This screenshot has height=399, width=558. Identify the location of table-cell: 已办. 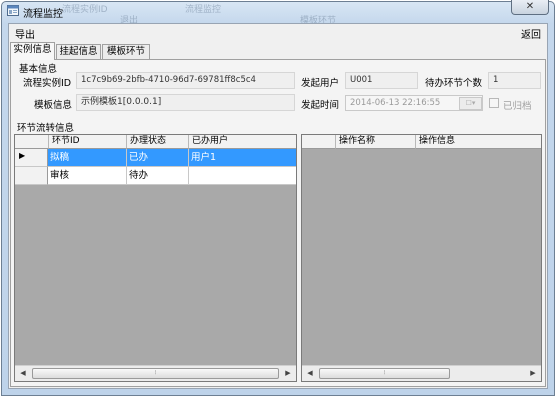
(158, 158).